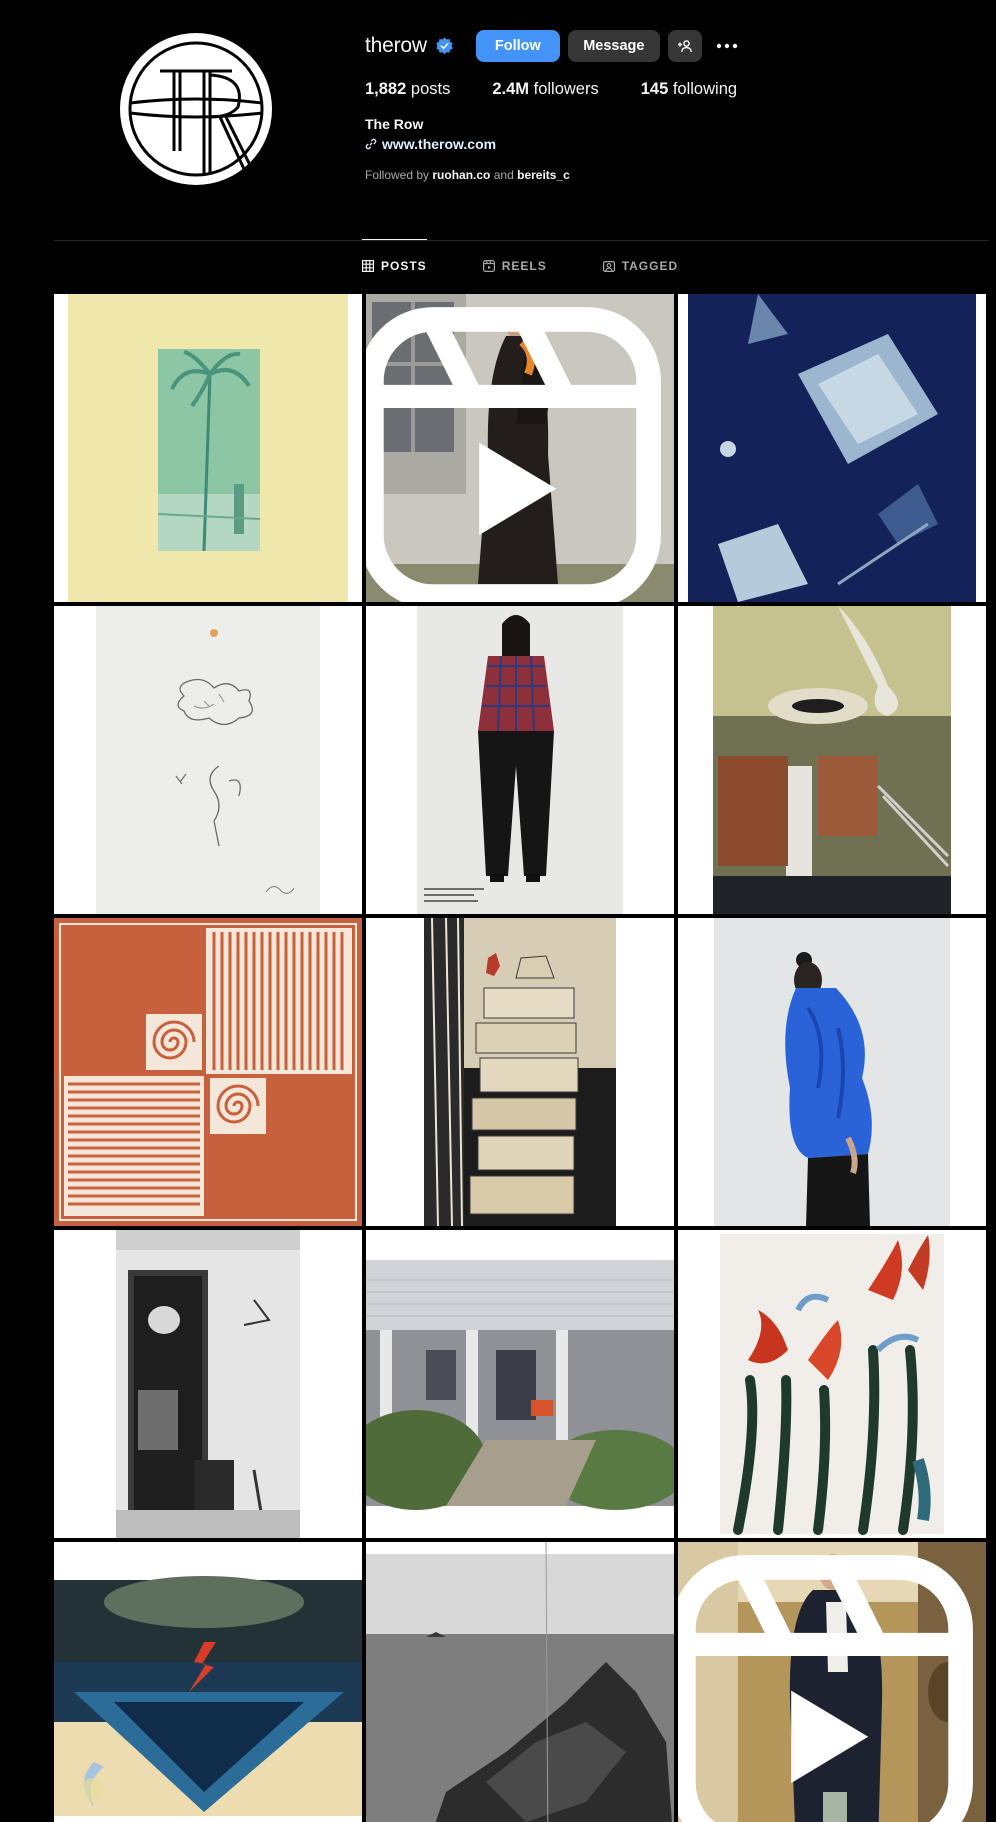 Image resolution: width=996 pixels, height=1822 pixels. I want to click on more-options-icon, so click(727, 46).